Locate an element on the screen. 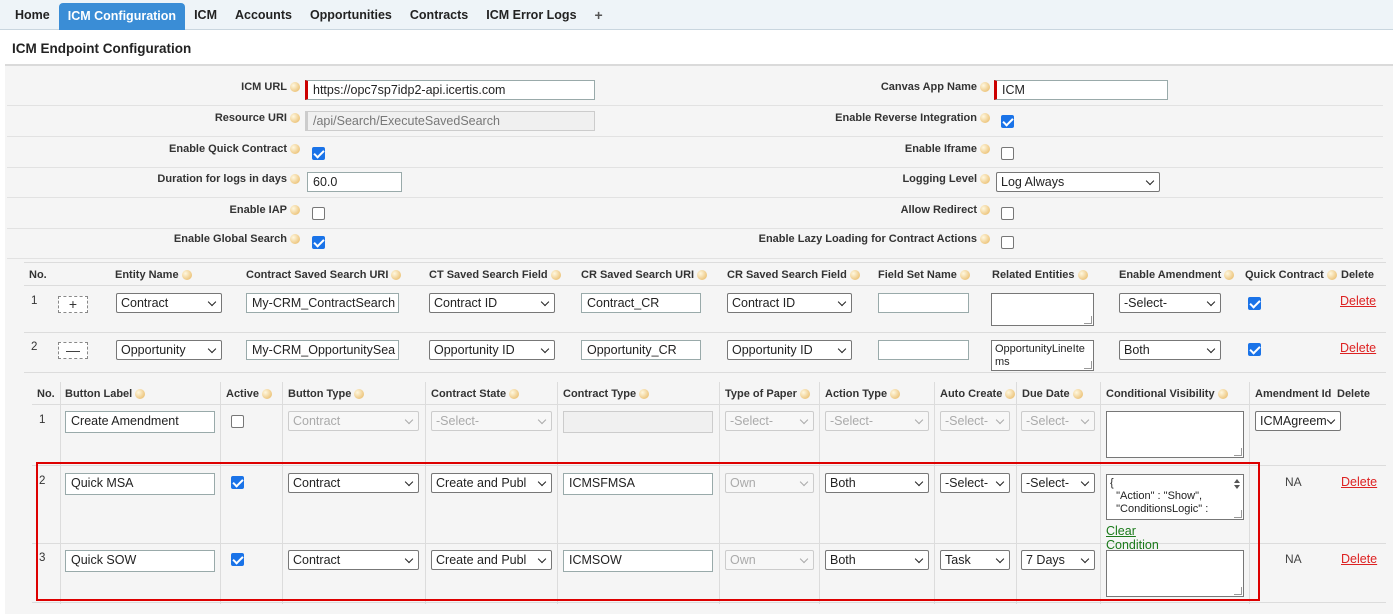  row-number: 2 is located at coordinates (42, 481).